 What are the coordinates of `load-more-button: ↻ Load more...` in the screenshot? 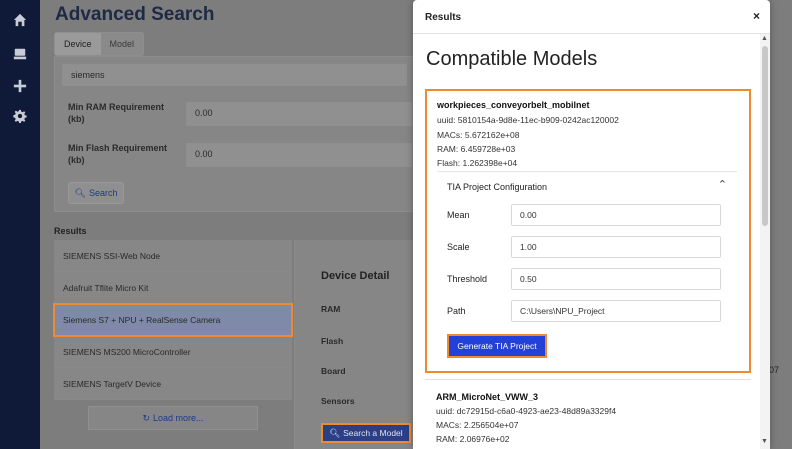 It's located at (173, 418).